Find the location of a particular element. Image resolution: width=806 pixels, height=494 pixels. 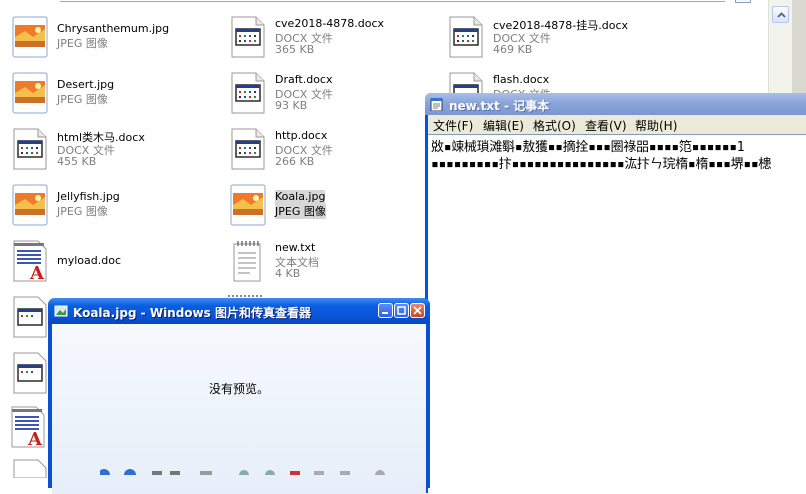

file-size: 455 KB is located at coordinates (77, 161).